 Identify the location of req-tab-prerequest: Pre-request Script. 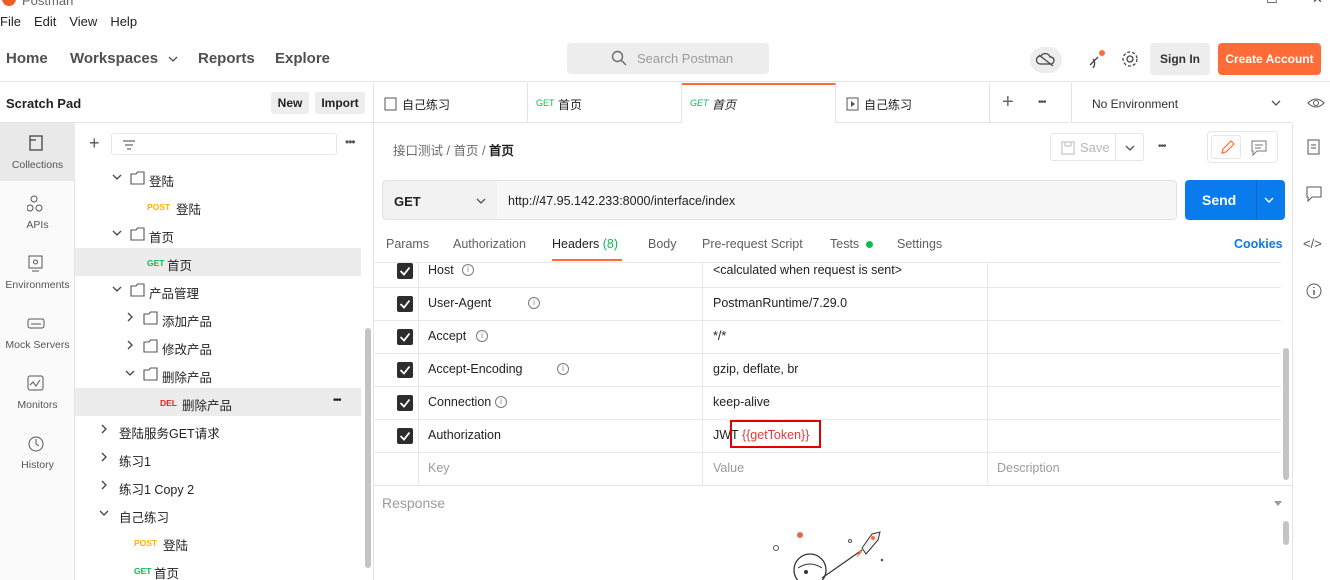
(752, 244).